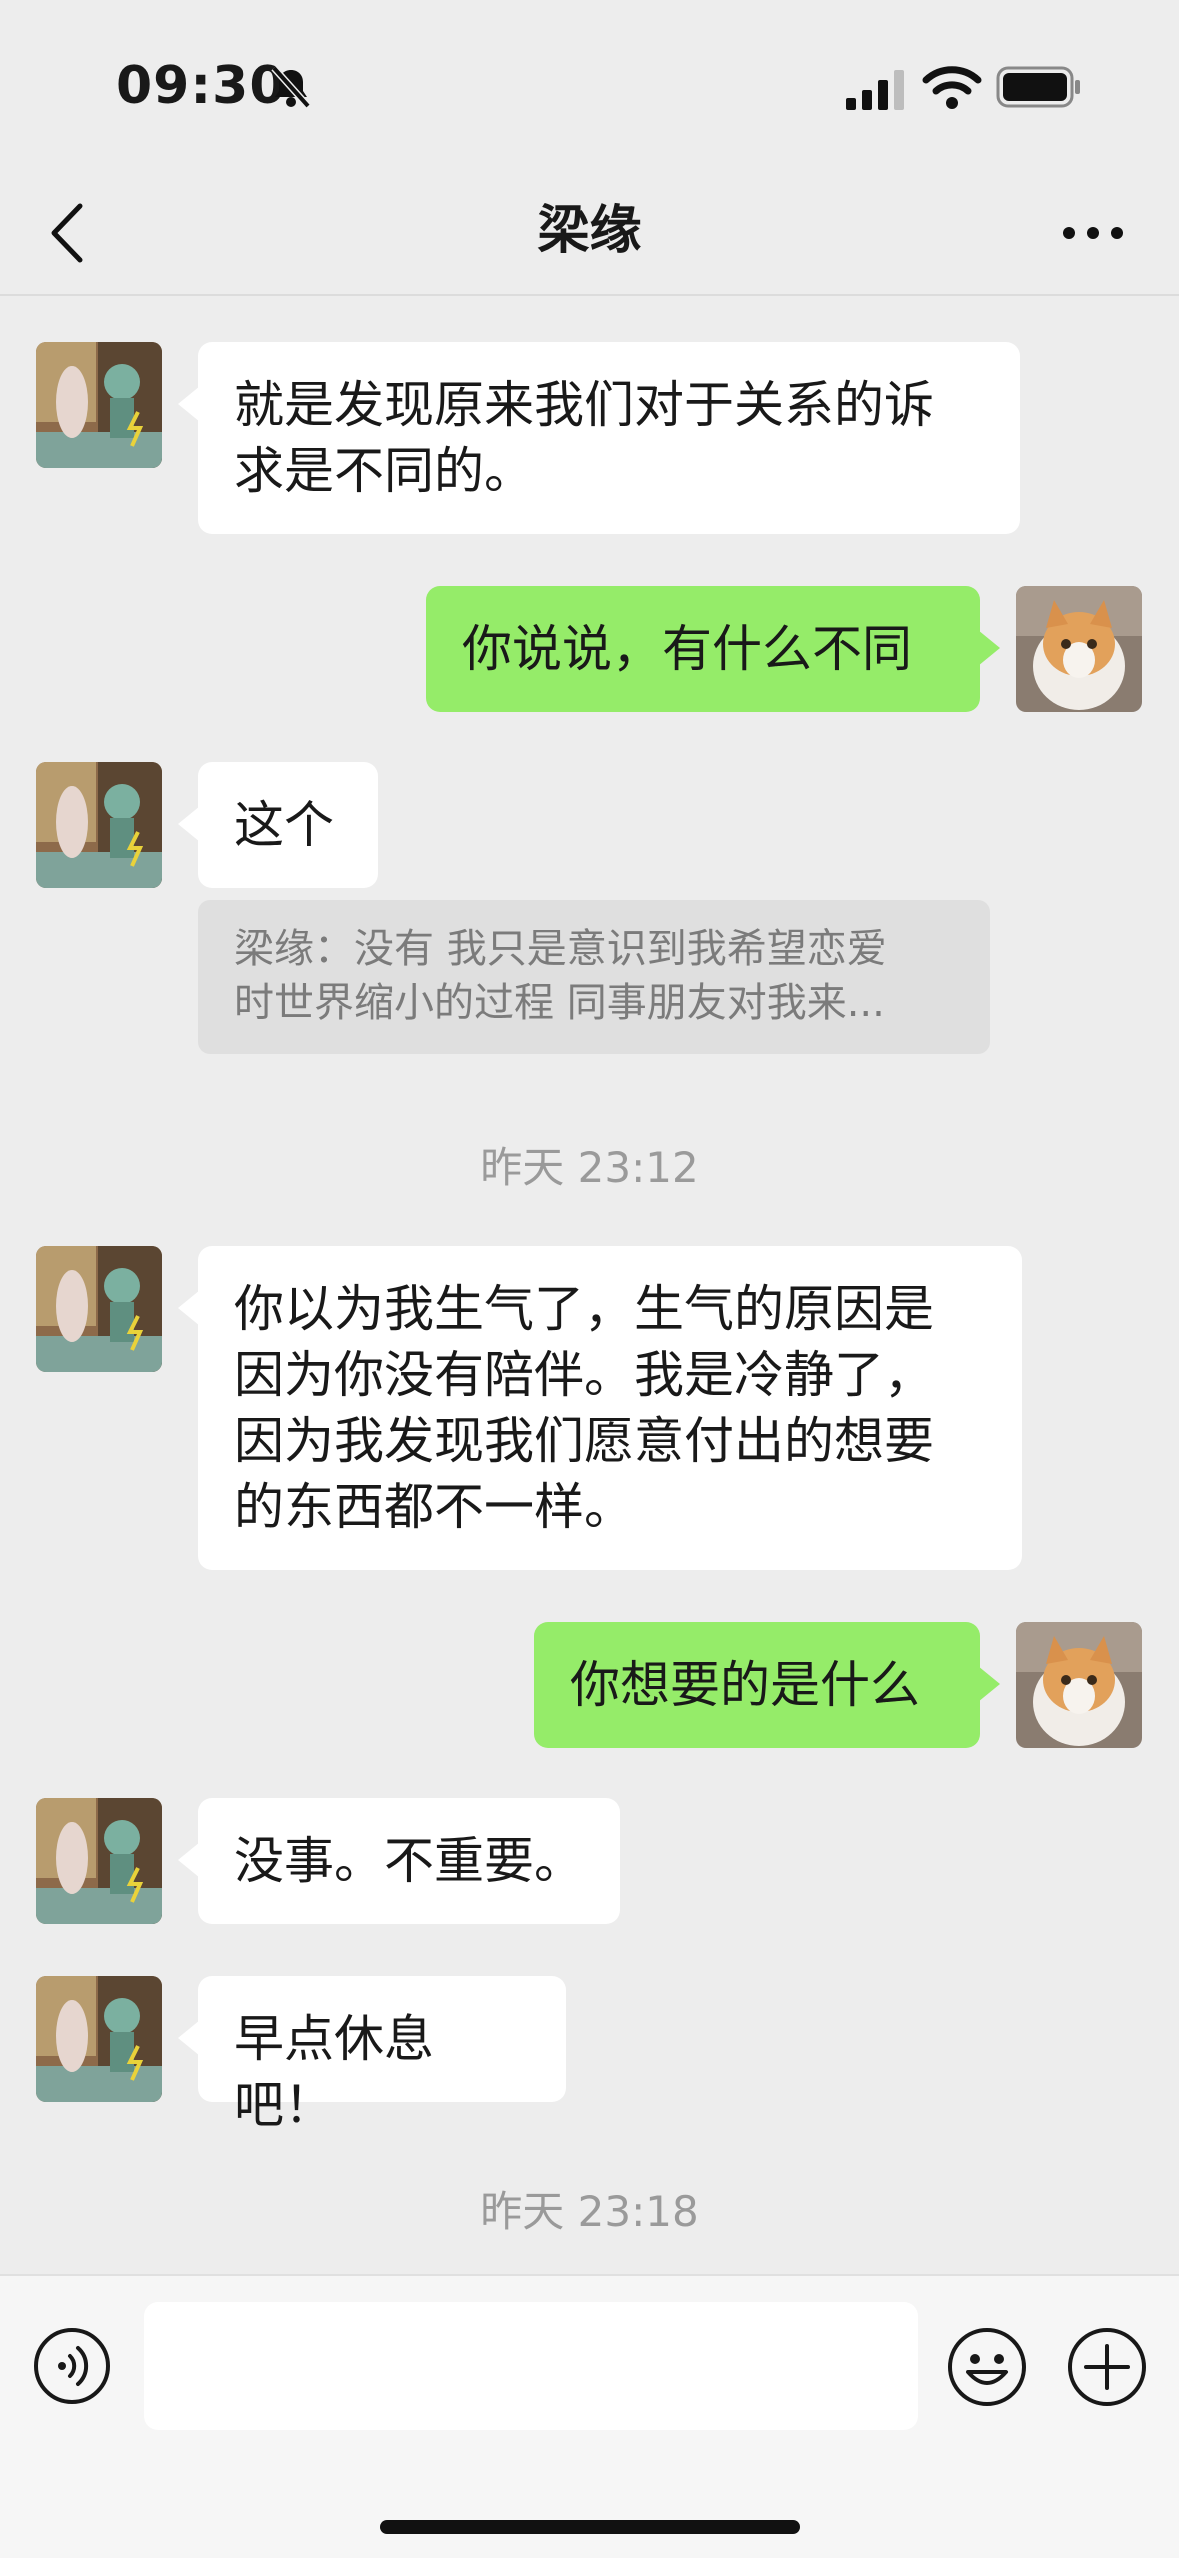 The image size is (1179, 2558). Describe the element at coordinates (687, 649) in the screenshot. I see `message-text-line: 你说说，有什么不同` at that location.